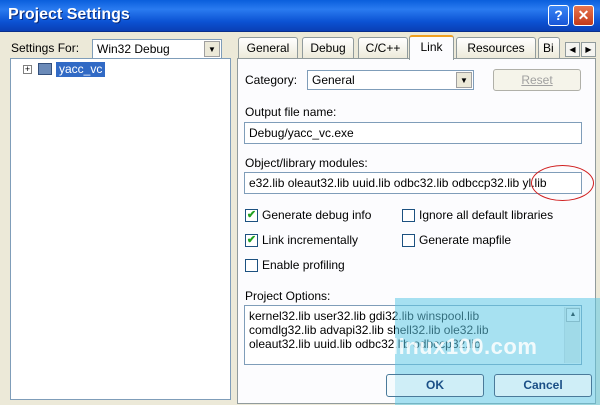 Image resolution: width=600 pixels, height=405 pixels. Describe the element at coordinates (251, 265) in the screenshot. I see `enable-profiling-checkbox` at that location.